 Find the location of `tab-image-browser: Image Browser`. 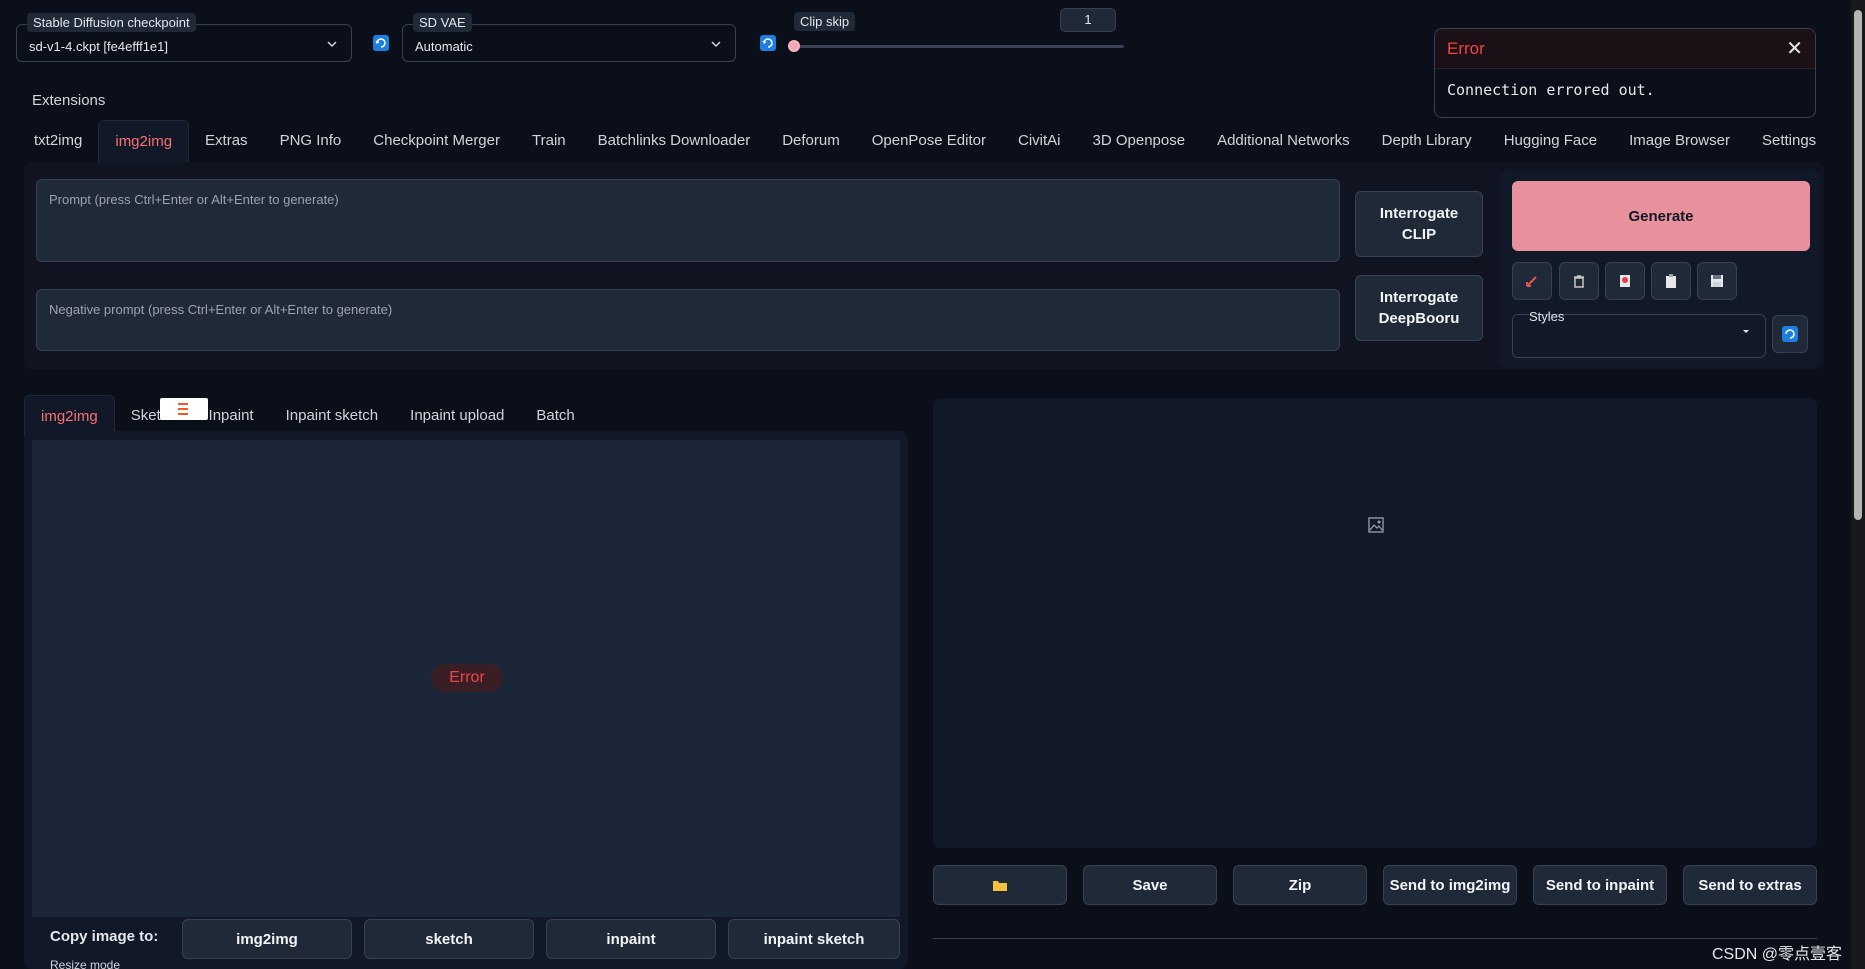

tab-image-browser: Image Browser is located at coordinates (1679, 141).